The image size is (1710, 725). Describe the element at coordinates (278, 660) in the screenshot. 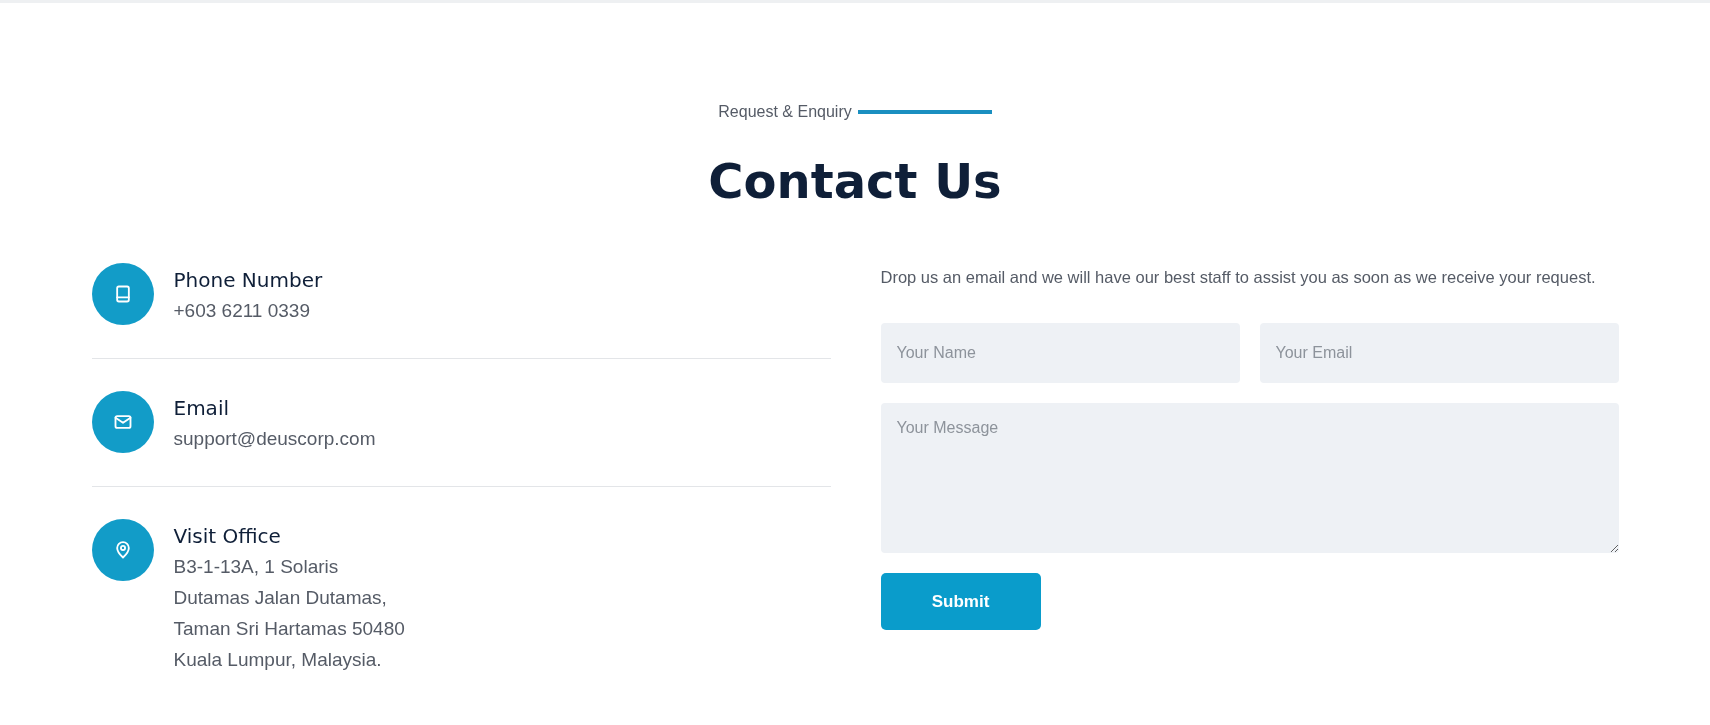

I see `contact-detail: Kuala Lumpur, Malaysia.` at that location.